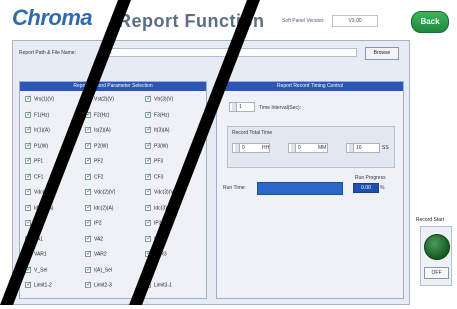 Image resolution: width=457 pixels, height=309 pixels. I want to click on parameter-checkbox-item: Vdc(1)(V), so click(40, 192).